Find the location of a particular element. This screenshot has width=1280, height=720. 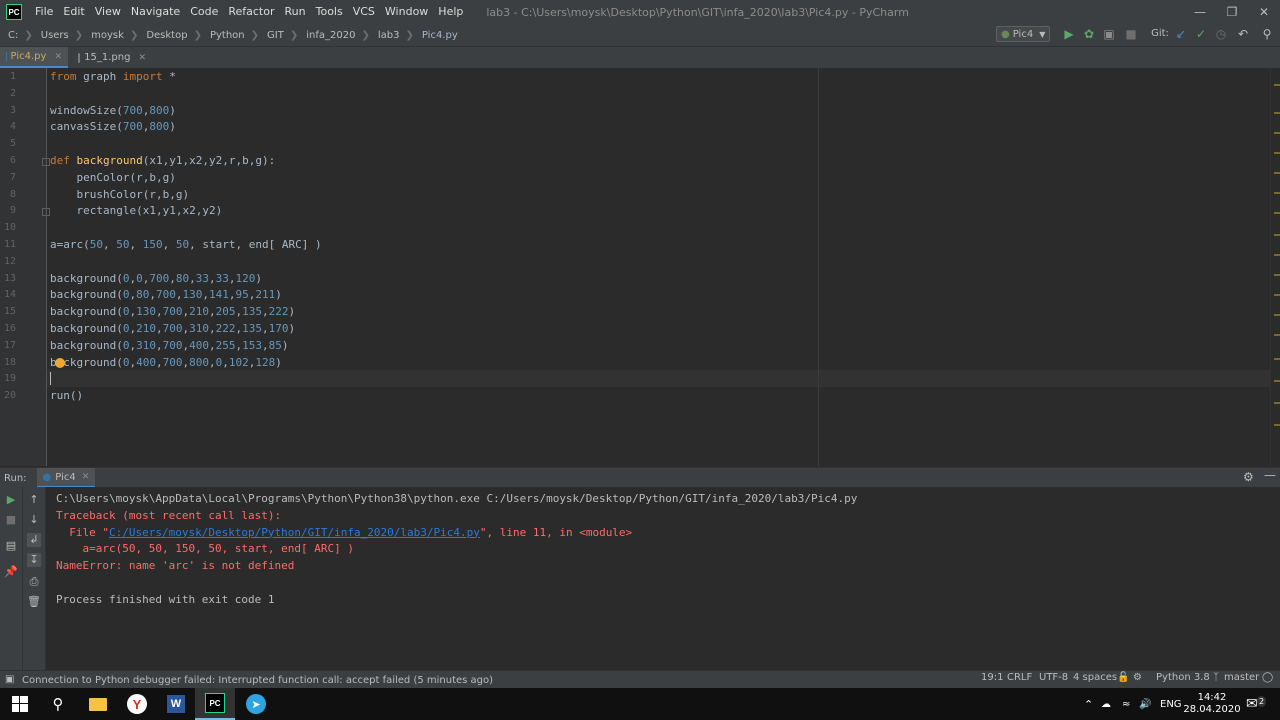

menu-view: View is located at coordinates (108, 12).